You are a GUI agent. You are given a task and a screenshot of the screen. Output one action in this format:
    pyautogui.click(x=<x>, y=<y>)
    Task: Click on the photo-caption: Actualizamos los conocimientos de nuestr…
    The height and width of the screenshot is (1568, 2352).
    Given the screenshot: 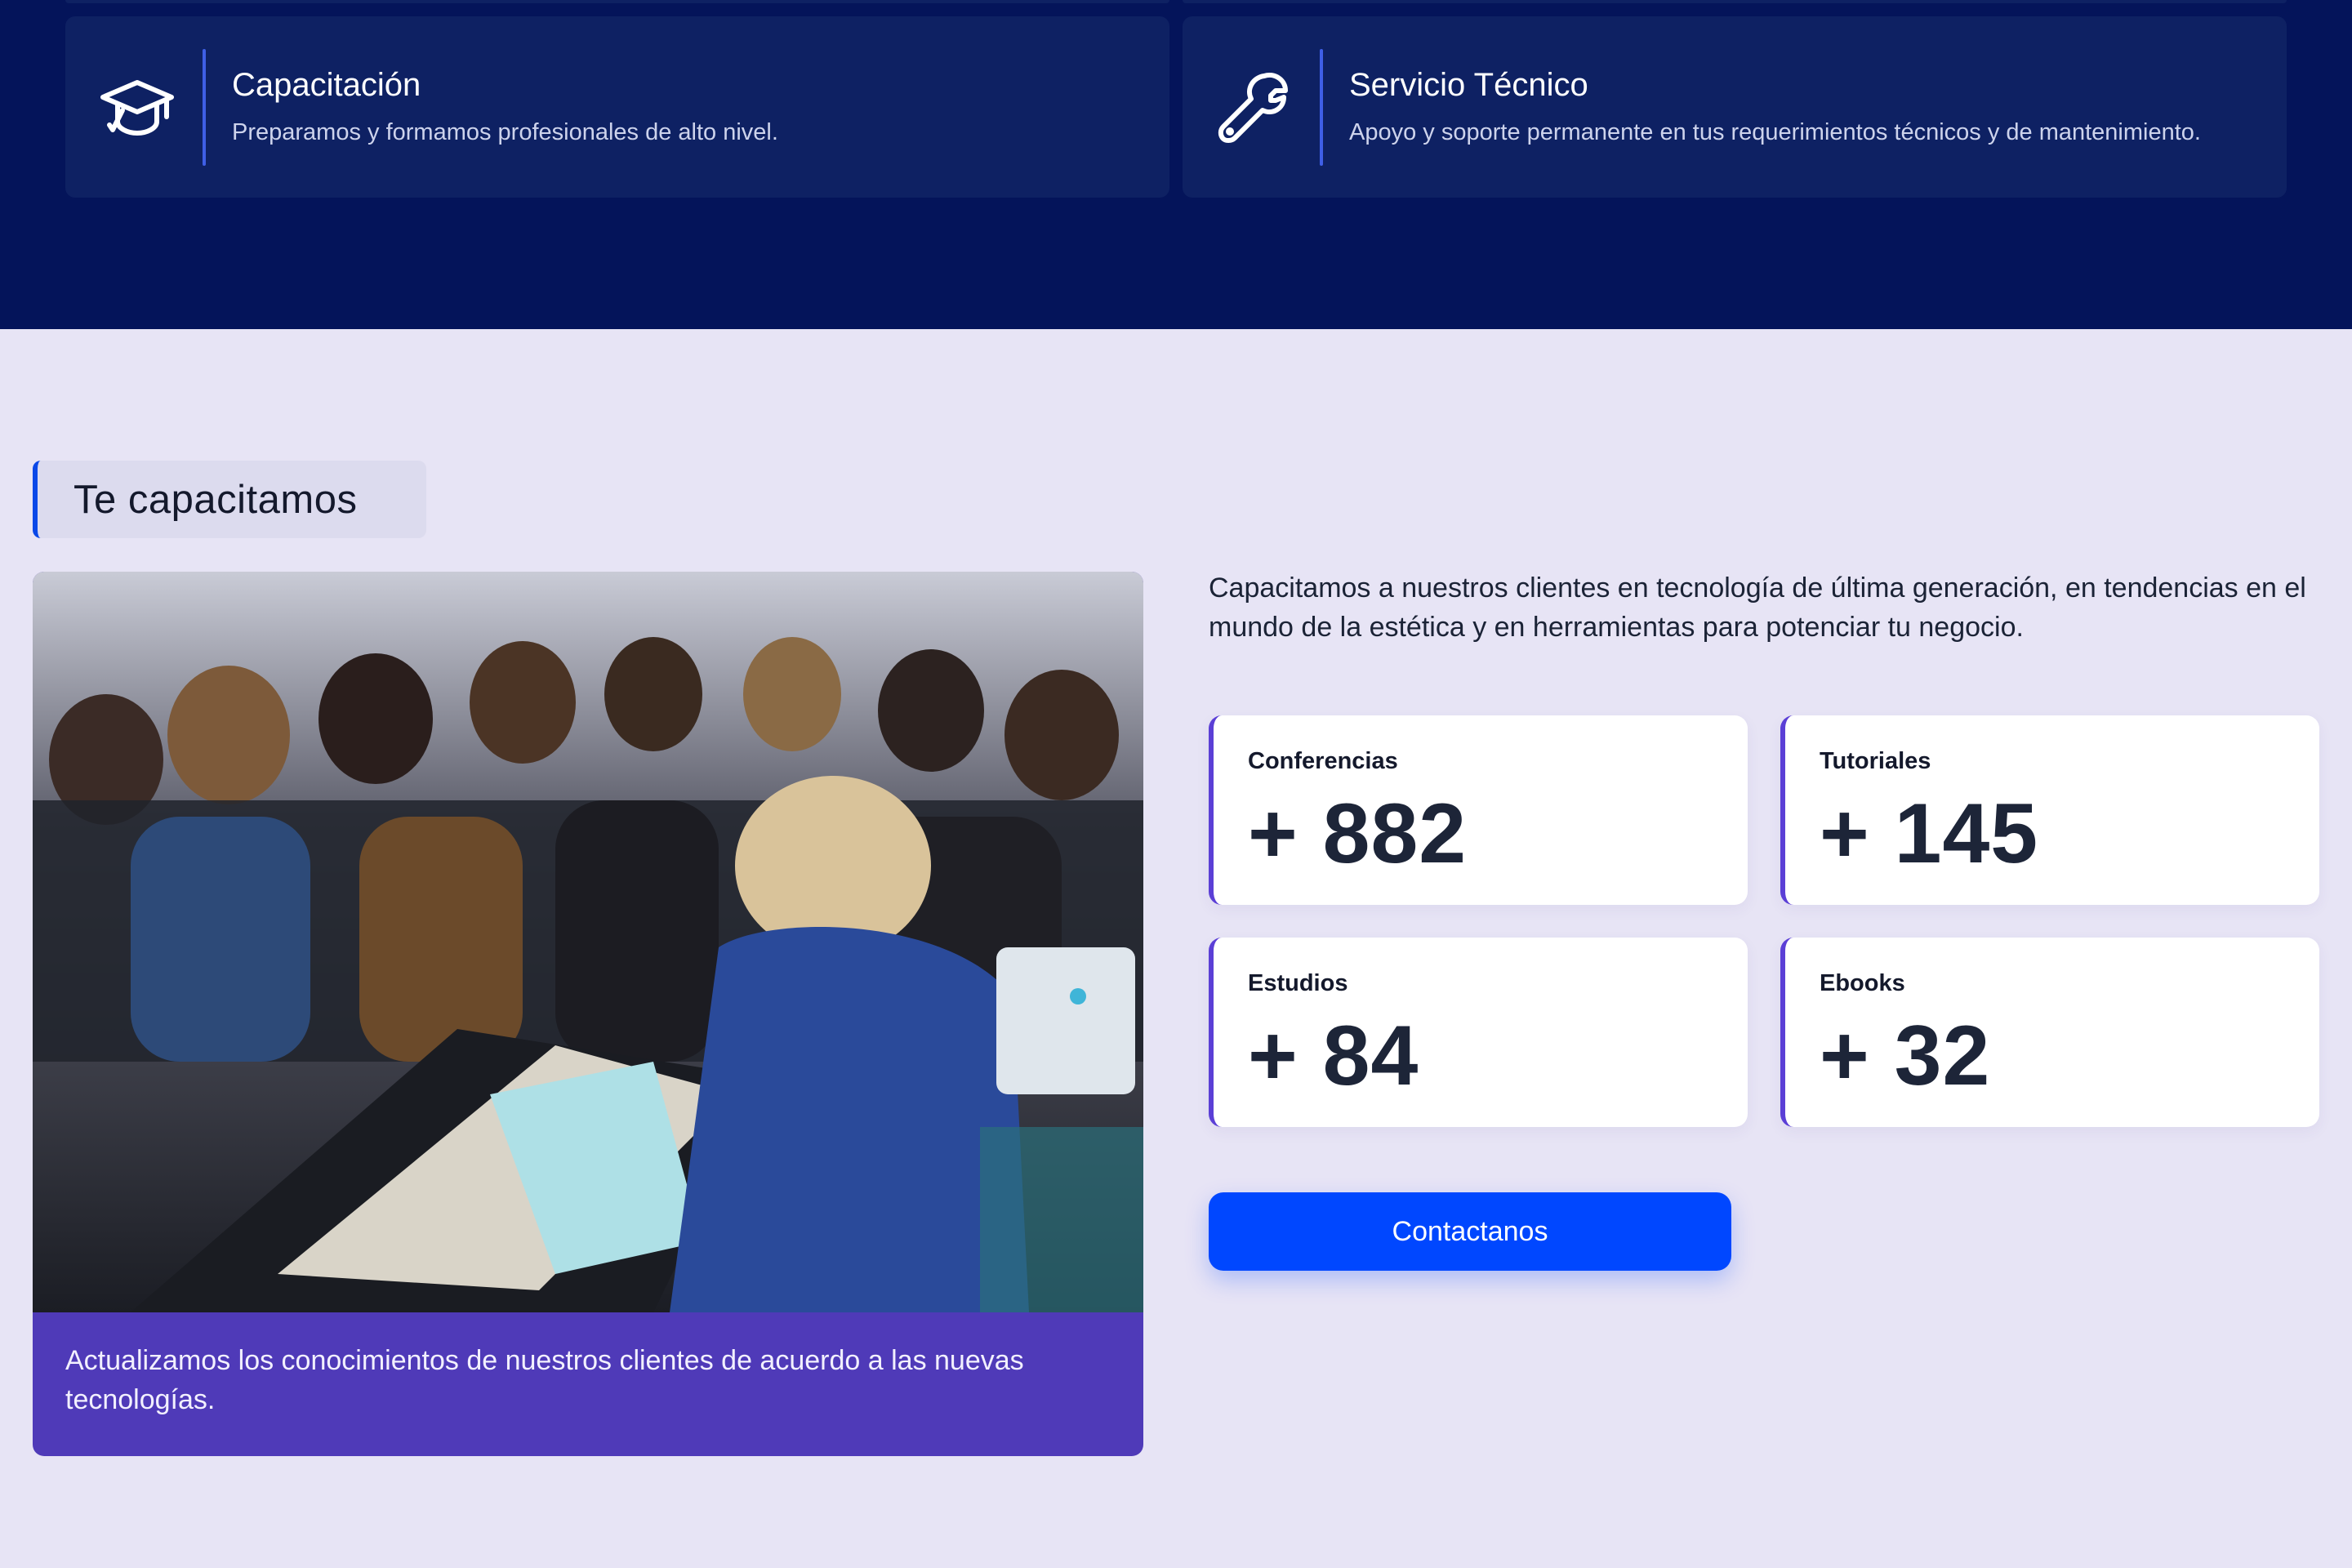 What is the action you would take?
    pyautogui.click(x=544, y=1380)
    